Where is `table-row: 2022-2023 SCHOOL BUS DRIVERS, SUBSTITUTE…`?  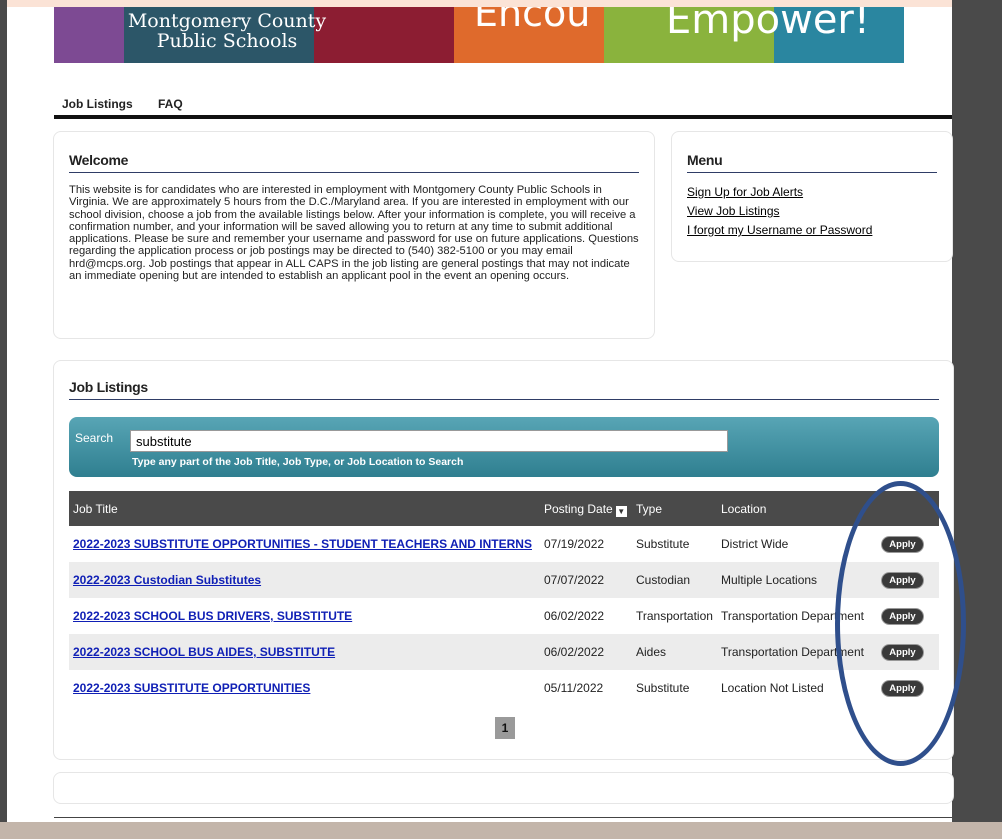 table-row: 2022-2023 SCHOOL BUS DRIVERS, SUBSTITUTE… is located at coordinates (504, 616).